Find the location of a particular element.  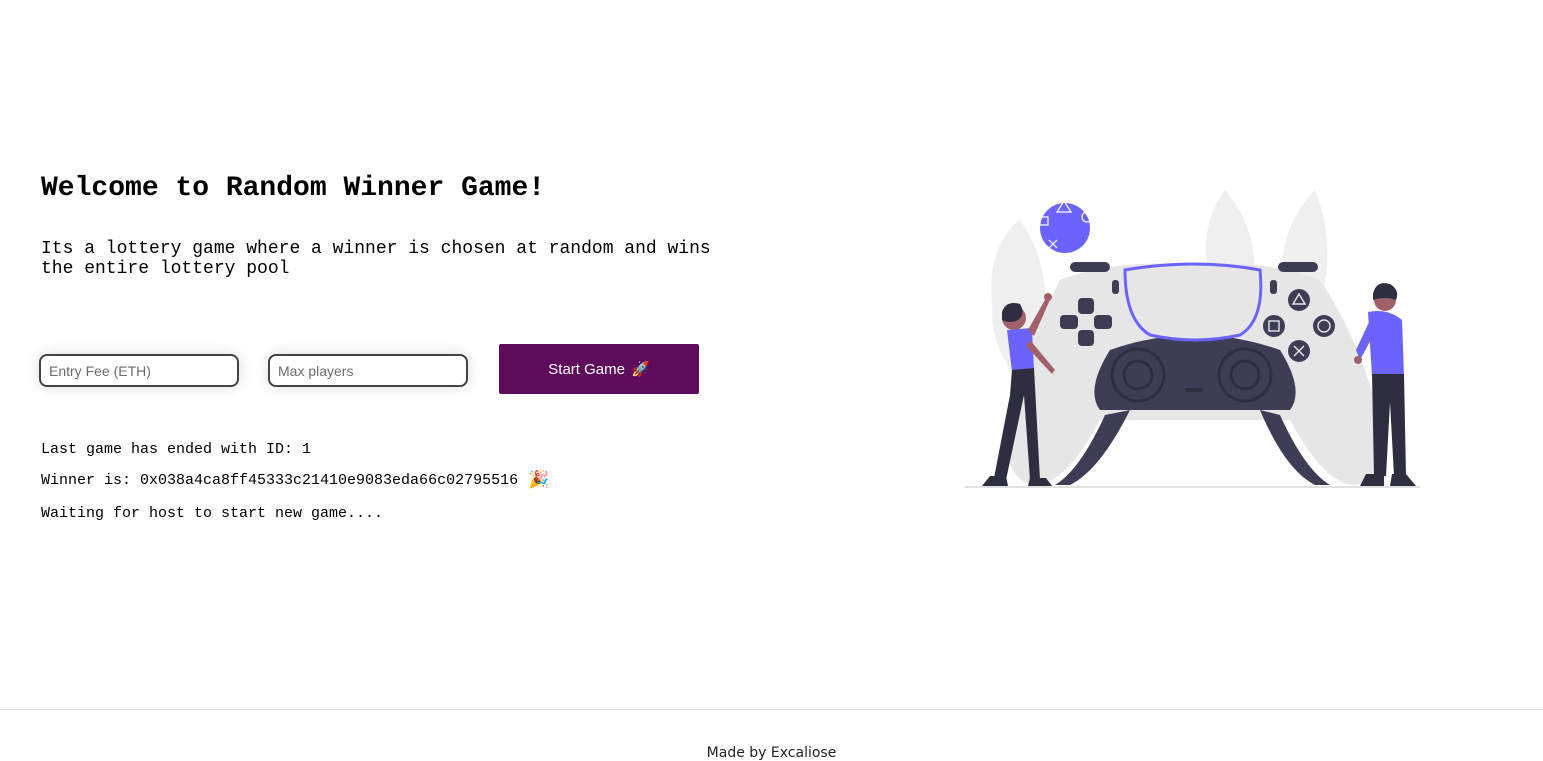

last-game-status: Last game has ended with ID: 1 is located at coordinates (176, 449).